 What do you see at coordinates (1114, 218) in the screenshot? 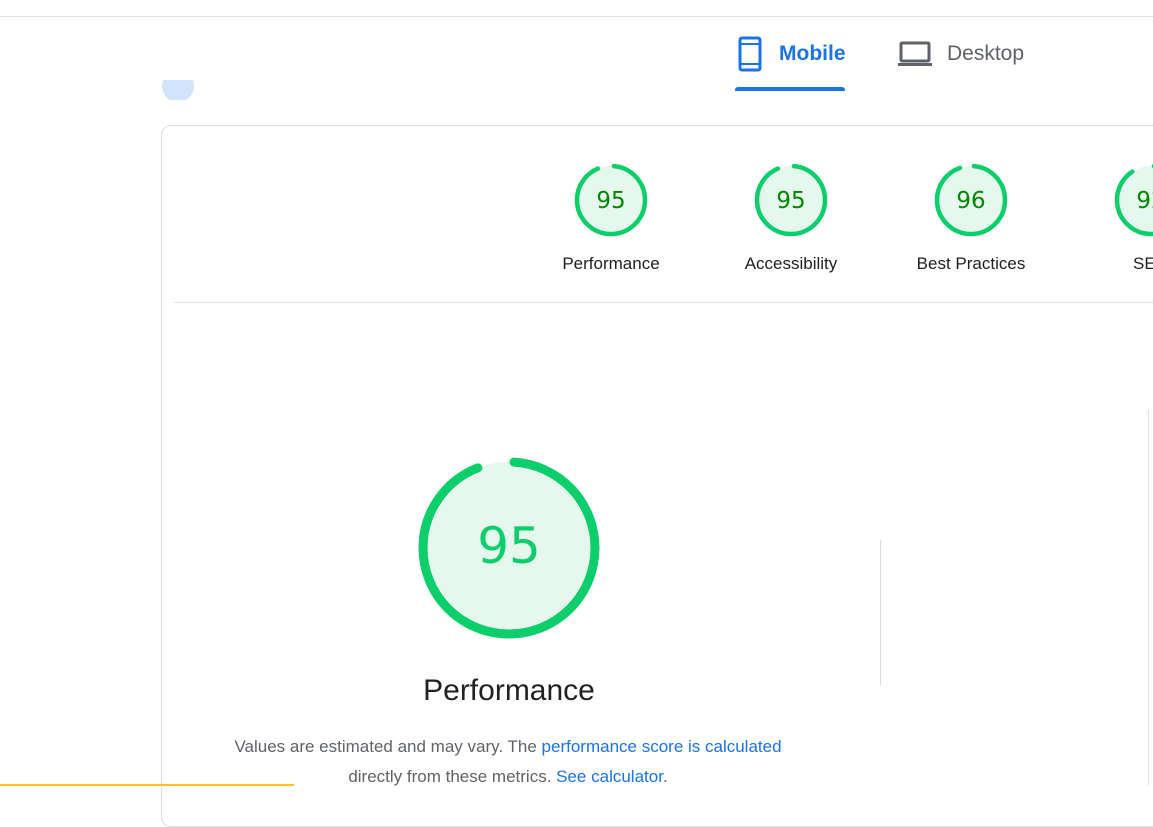
I see `gauge-seo: 92 SEO` at bounding box center [1114, 218].